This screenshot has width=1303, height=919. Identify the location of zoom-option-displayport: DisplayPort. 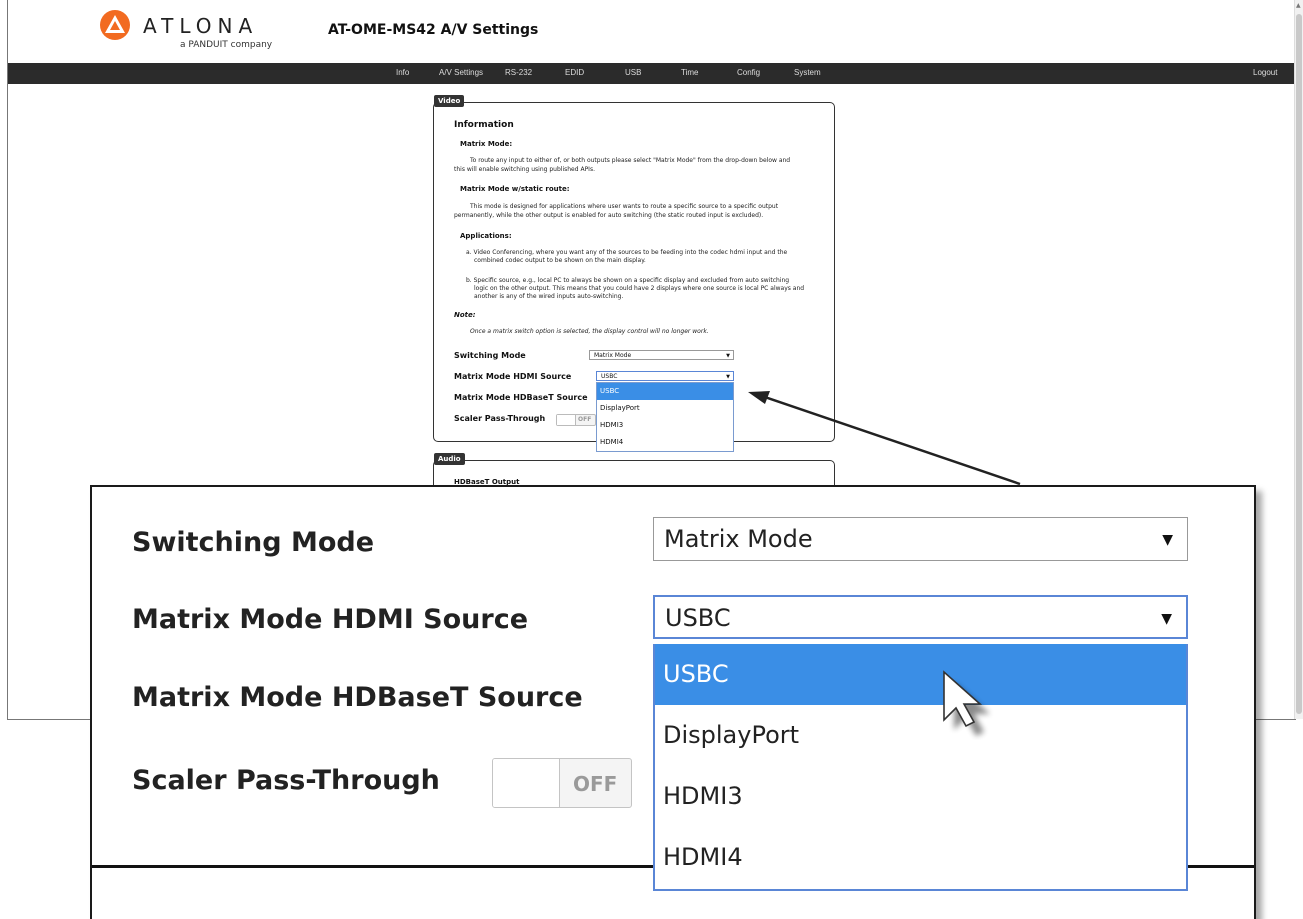
(920, 735).